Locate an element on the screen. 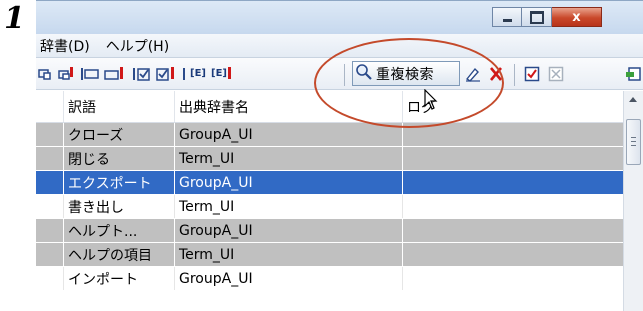  column-header-term: 訳語 is located at coordinates (118, 106).